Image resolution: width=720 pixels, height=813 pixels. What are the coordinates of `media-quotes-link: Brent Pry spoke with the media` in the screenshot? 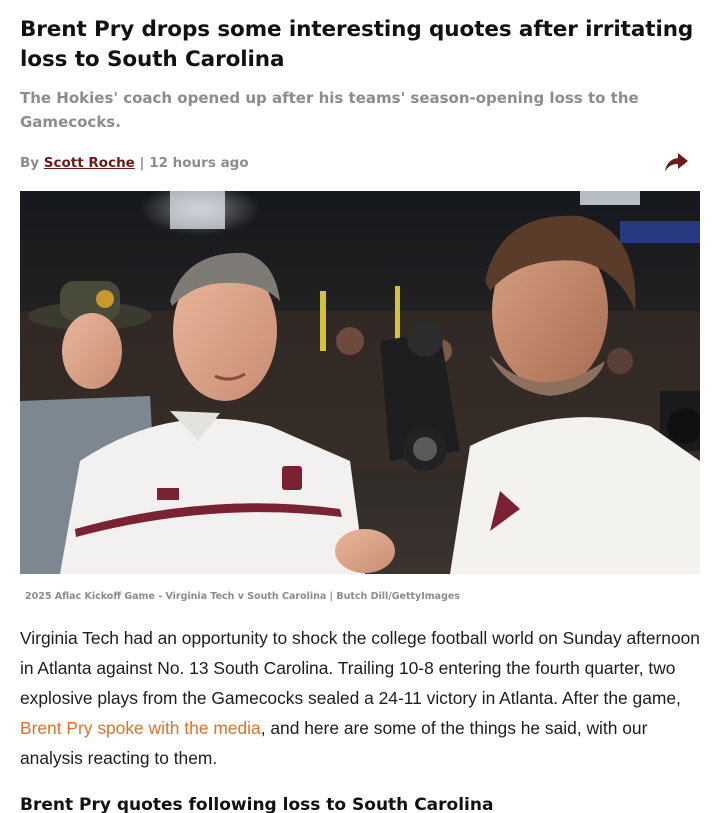 It's located at (140, 728).